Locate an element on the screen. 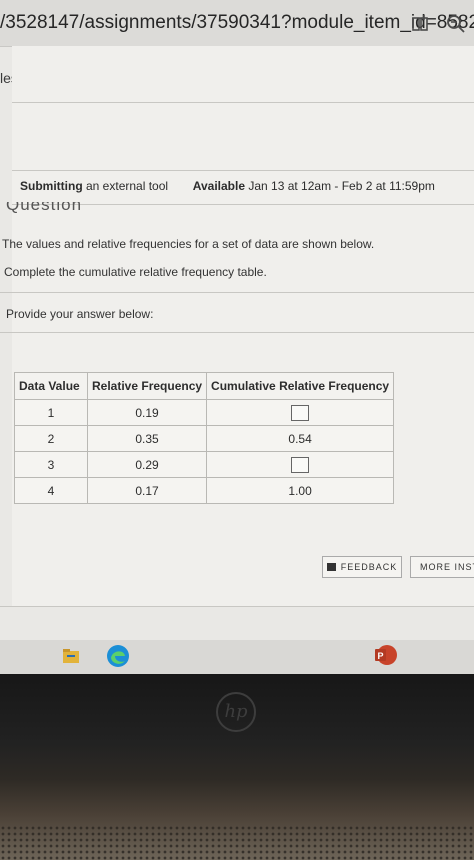 This screenshot has height=860, width=474. table-row: 3 0.29 is located at coordinates (204, 464).